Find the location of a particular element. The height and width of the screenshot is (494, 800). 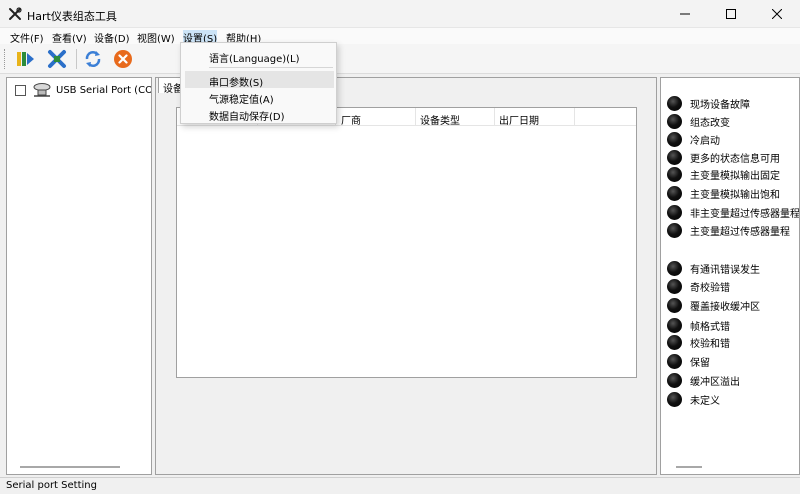

status-bar-text: Serial port Setting is located at coordinates (51, 485).